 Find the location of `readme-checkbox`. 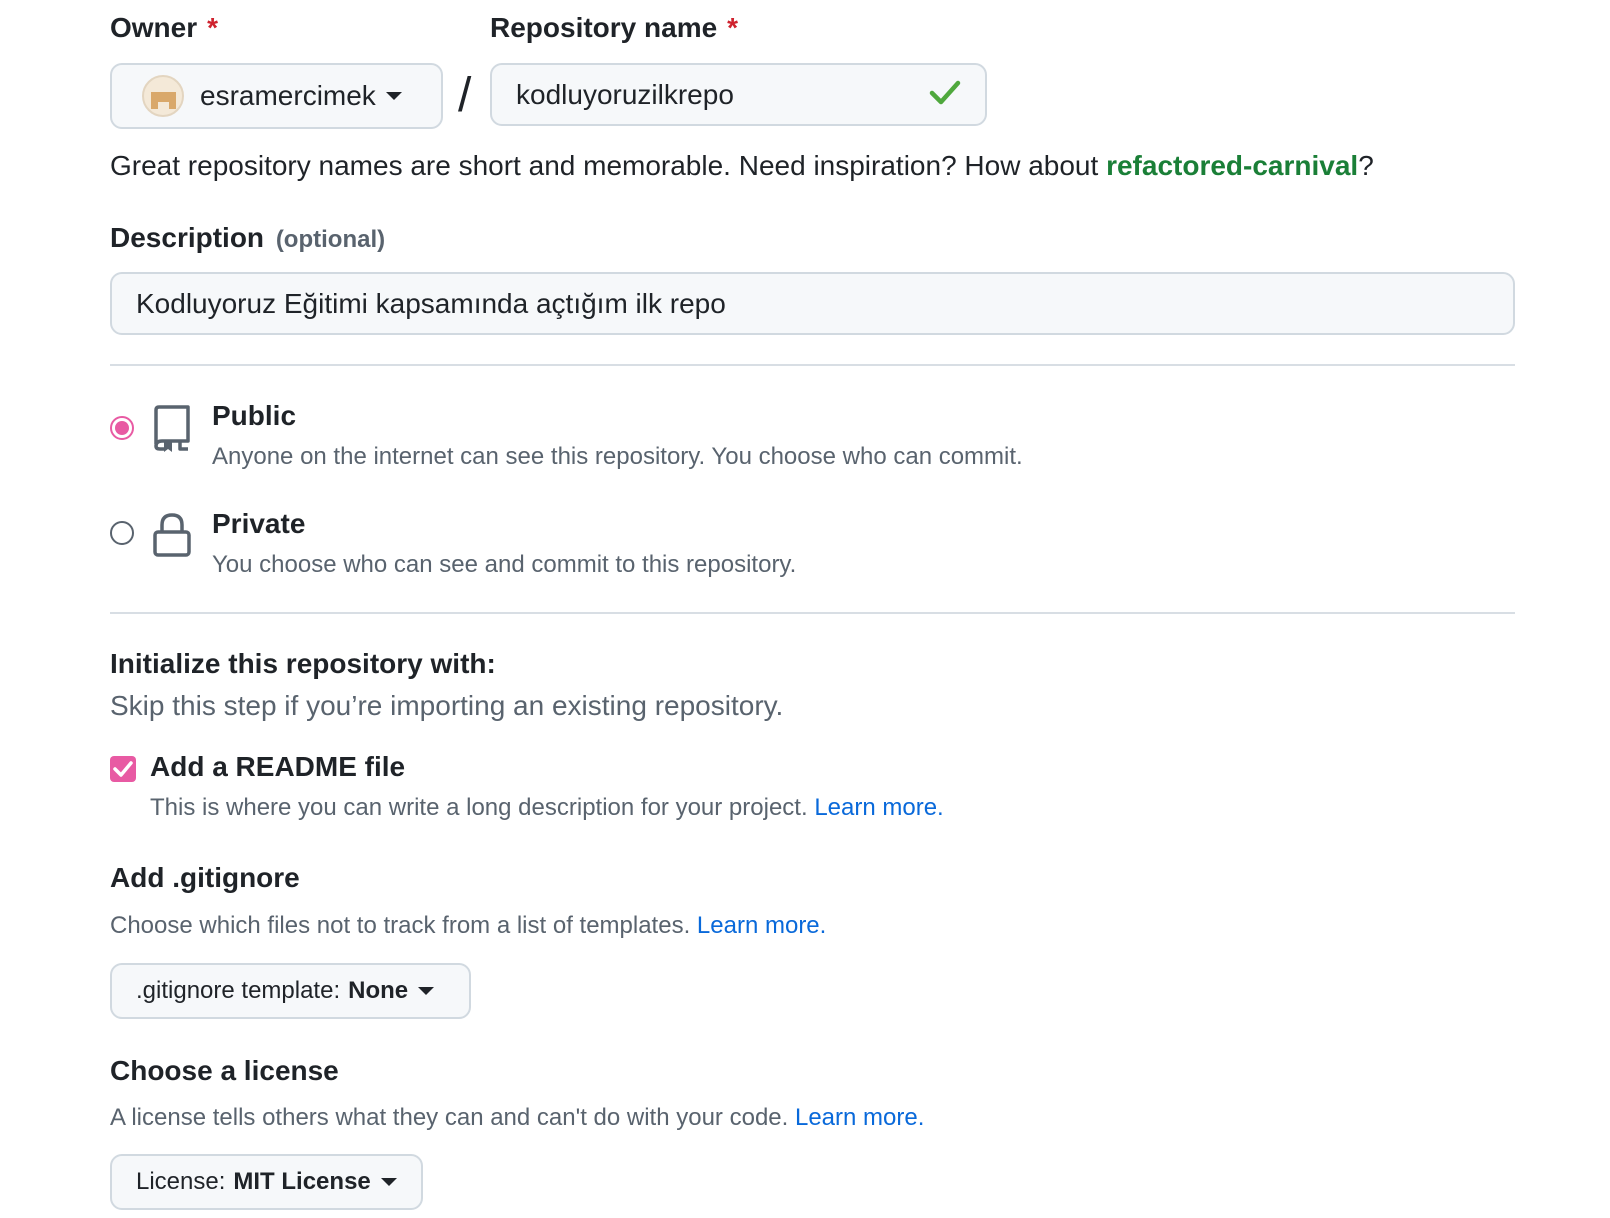

readme-checkbox is located at coordinates (123, 769).